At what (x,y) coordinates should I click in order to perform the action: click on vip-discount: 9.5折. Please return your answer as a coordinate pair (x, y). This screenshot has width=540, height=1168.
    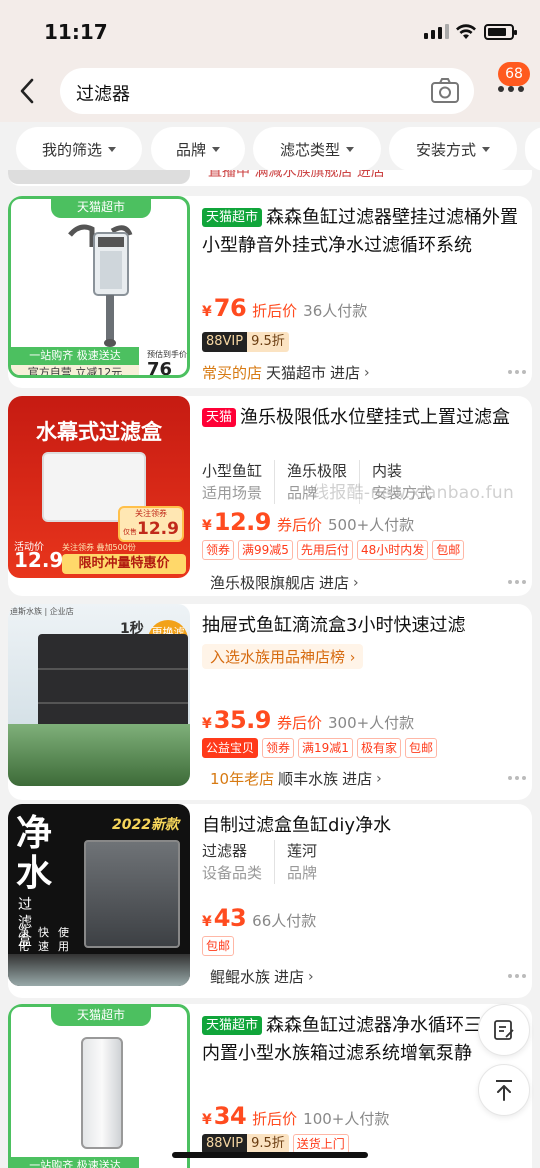
    Looking at the image, I should click on (268, 342).